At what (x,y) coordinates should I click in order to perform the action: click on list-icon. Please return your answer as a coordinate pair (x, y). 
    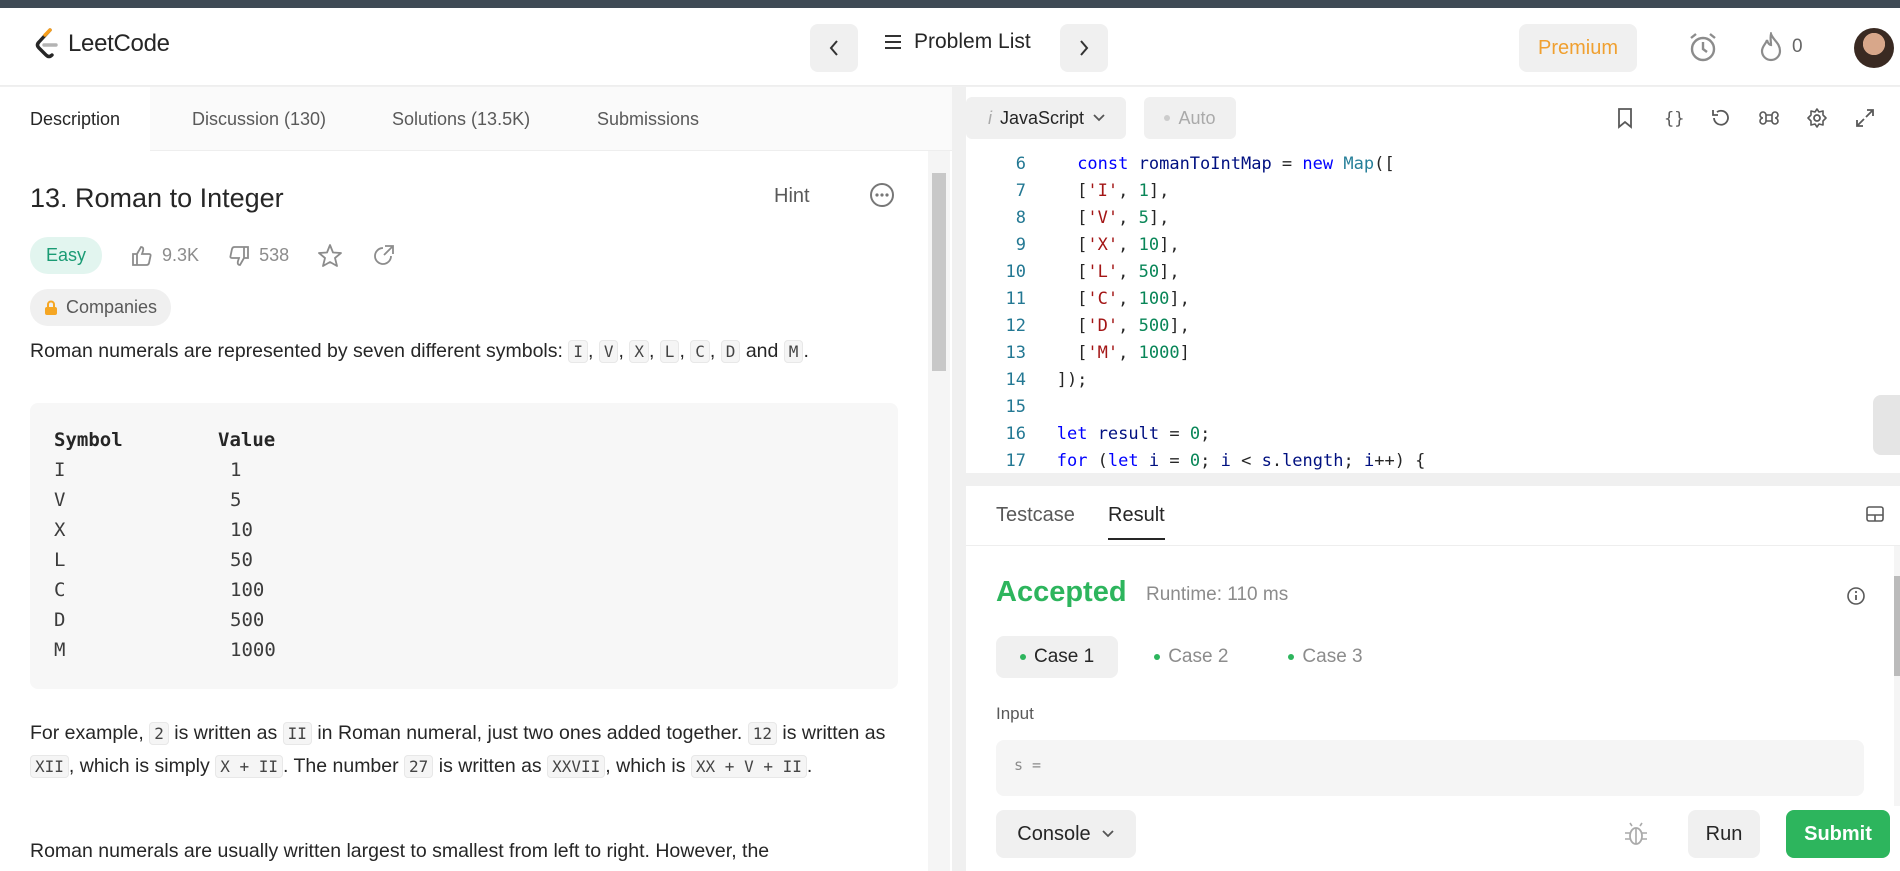
    Looking at the image, I should click on (893, 42).